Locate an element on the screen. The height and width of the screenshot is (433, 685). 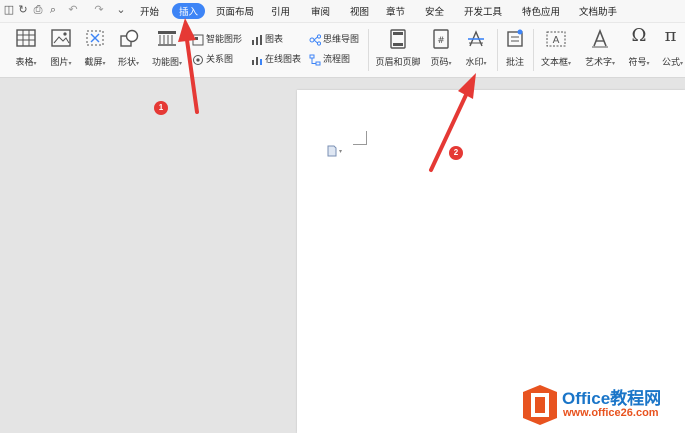
chart-icon is located at coordinates (257, 39).